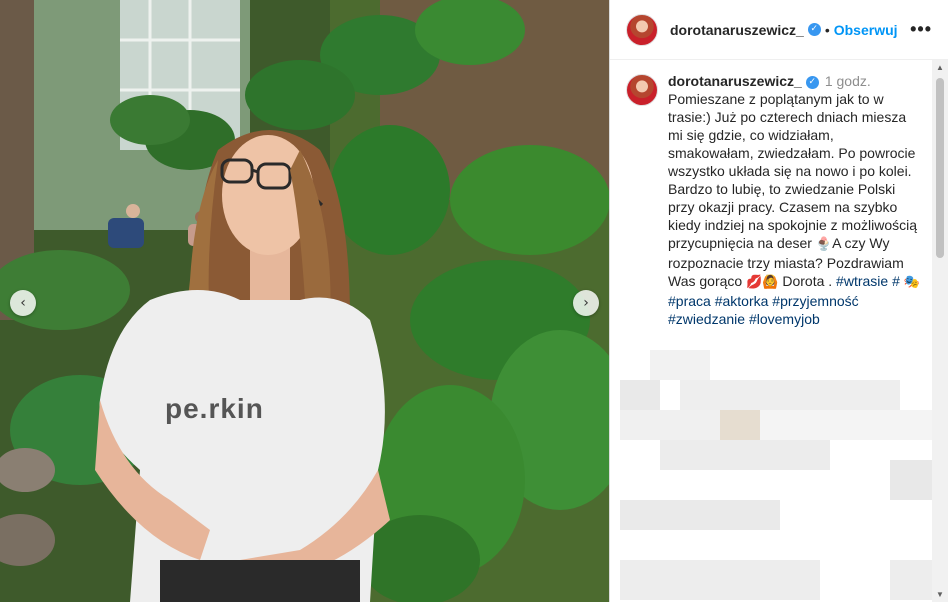 The height and width of the screenshot is (602, 948). Describe the element at coordinates (824, 244) in the screenshot. I see `ice-cream-emoji-icon: 🍨` at that location.